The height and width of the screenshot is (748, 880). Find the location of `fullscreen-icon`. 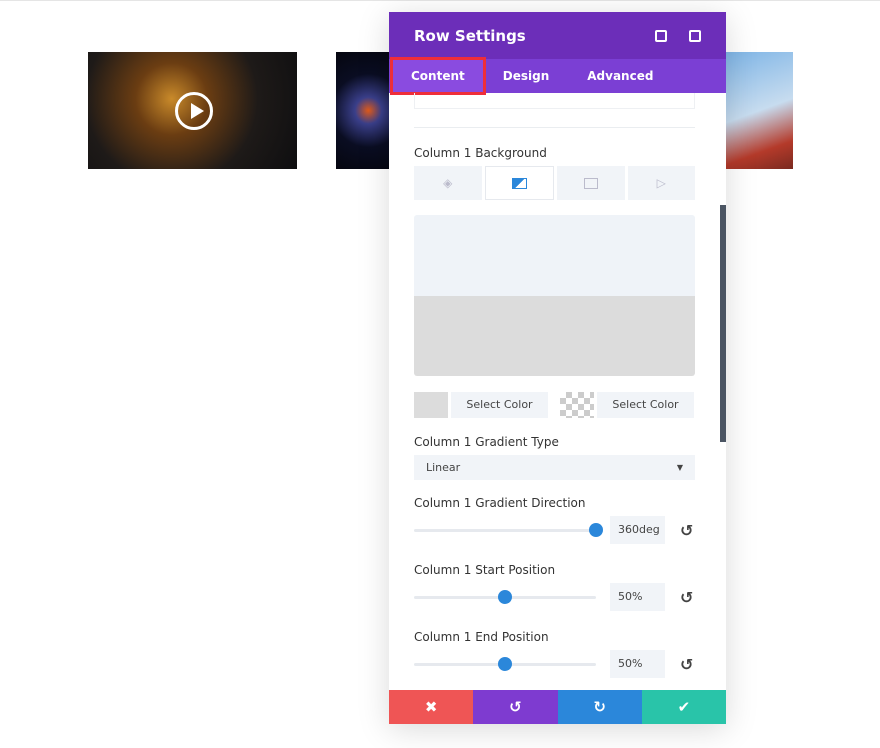

fullscreen-icon is located at coordinates (661, 35).